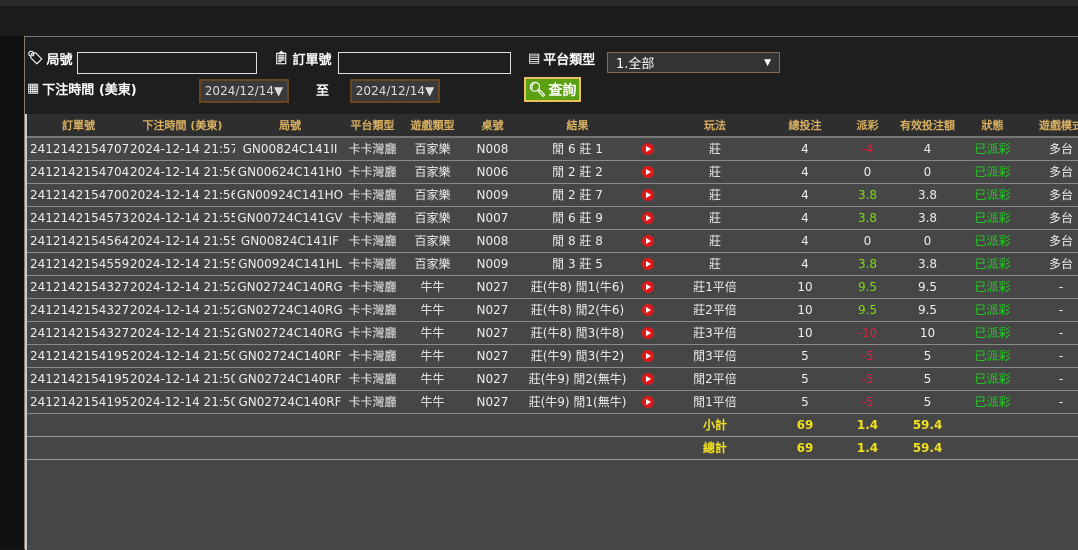  Describe the element at coordinates (82, 89) in the screenshot. I see `time-label: ▦ 下注時間 (美東)` at that location.